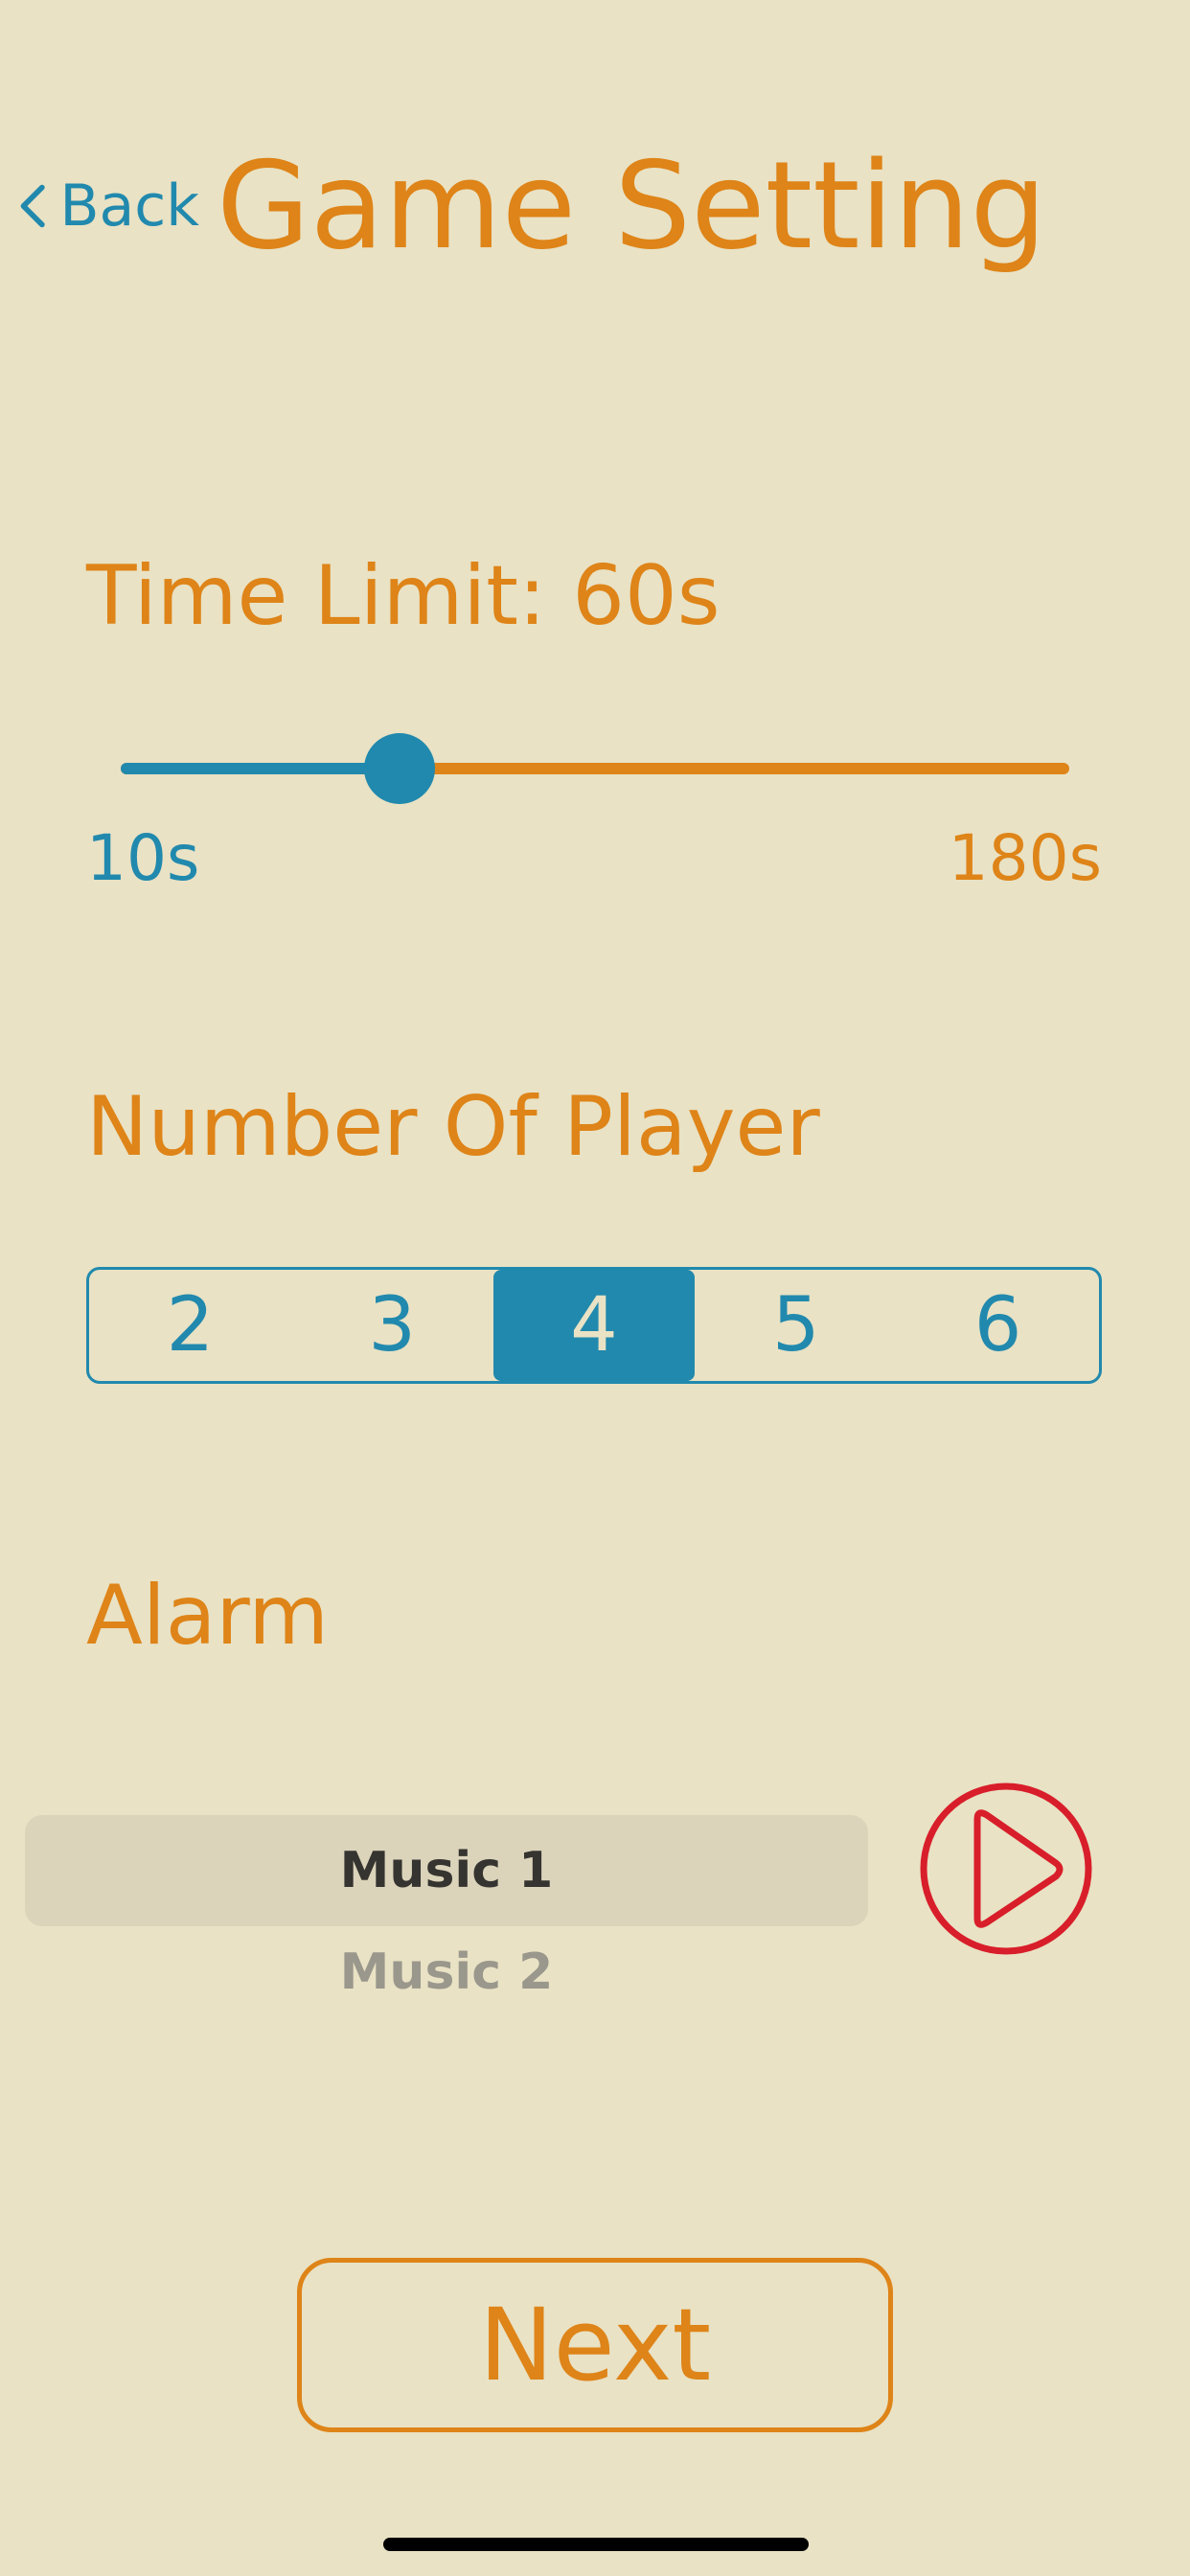  I want to click on play-button, so click(1006, 1868).